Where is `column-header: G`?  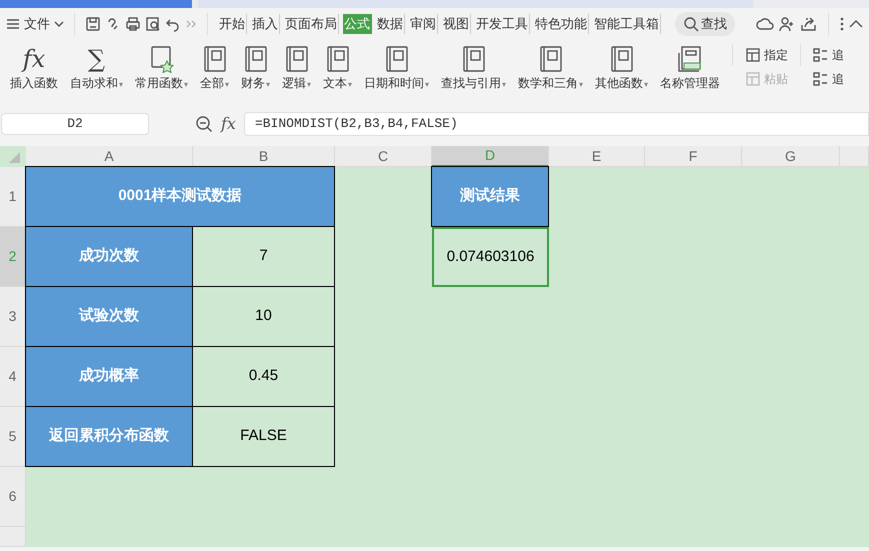 column-header: G is located at coordinates (791, 156).